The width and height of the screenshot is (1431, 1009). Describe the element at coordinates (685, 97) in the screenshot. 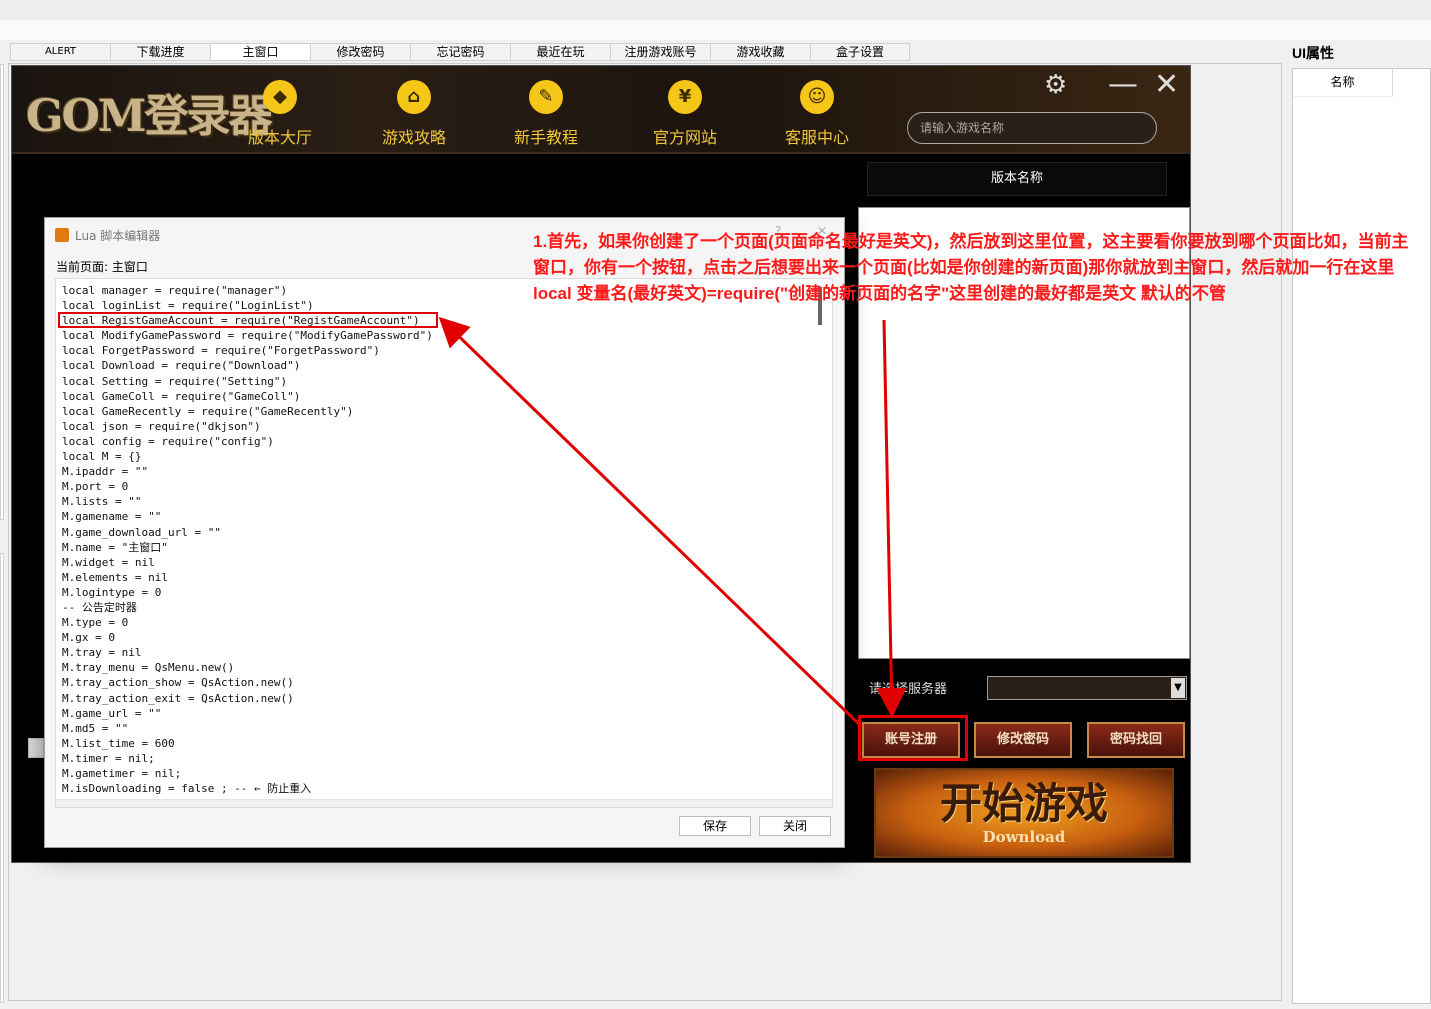

I see `yen-coin-icon: ¥` at that location.